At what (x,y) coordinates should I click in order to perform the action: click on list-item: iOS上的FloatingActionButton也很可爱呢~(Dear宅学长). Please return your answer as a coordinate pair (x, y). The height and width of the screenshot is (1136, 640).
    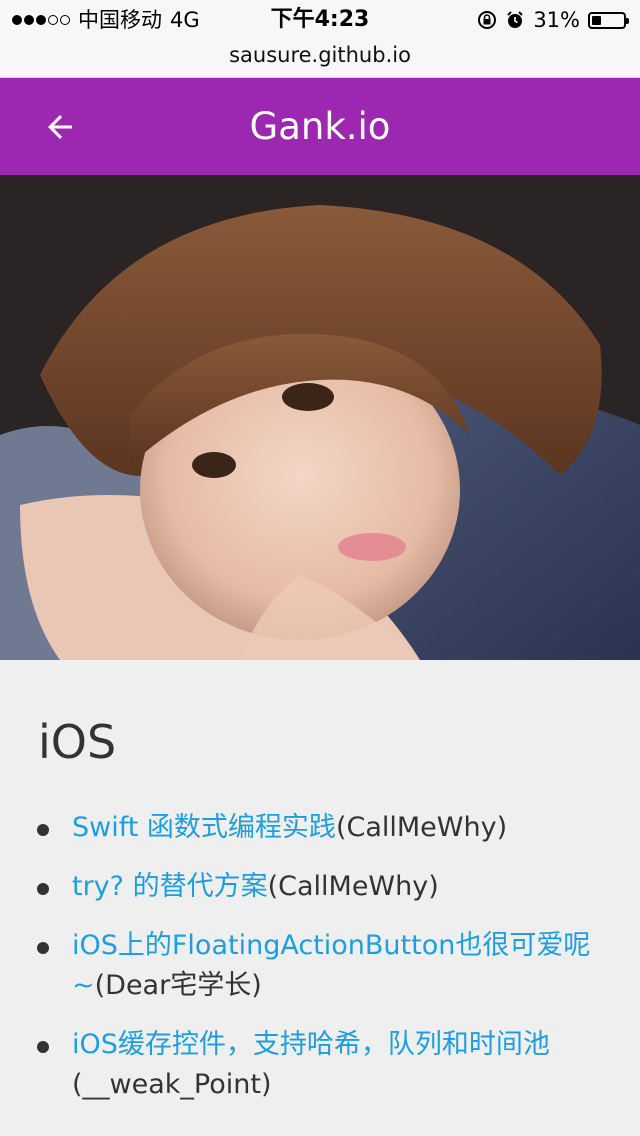
    Looking at the image, I should click on (320, 966).